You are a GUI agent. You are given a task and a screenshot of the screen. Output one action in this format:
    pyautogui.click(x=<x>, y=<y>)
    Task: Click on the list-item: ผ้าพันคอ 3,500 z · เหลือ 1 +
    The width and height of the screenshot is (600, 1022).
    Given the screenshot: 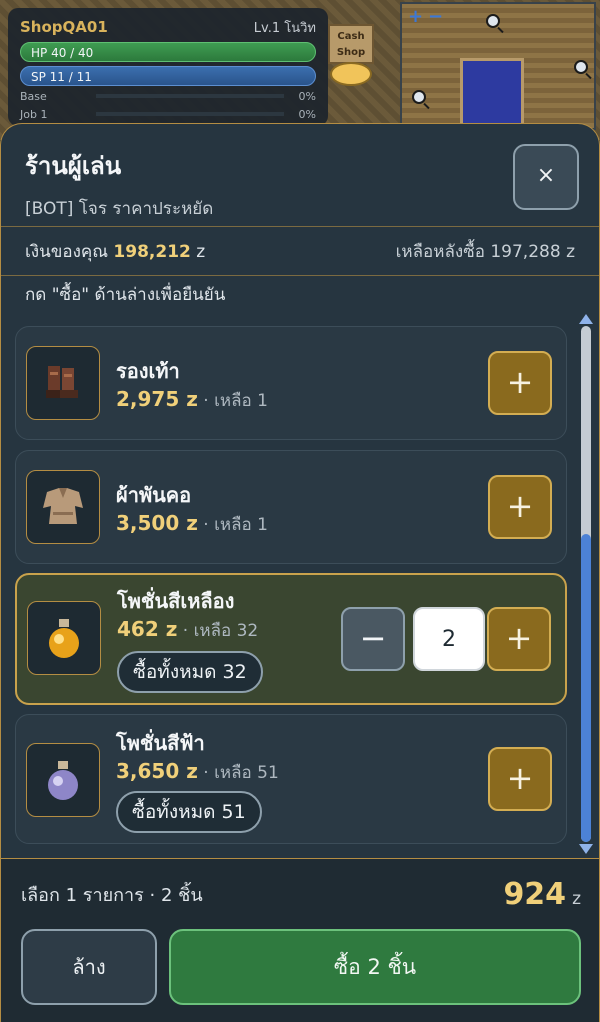 What is the action you would take?
    pyautogui.click(x=291, y=507)
    